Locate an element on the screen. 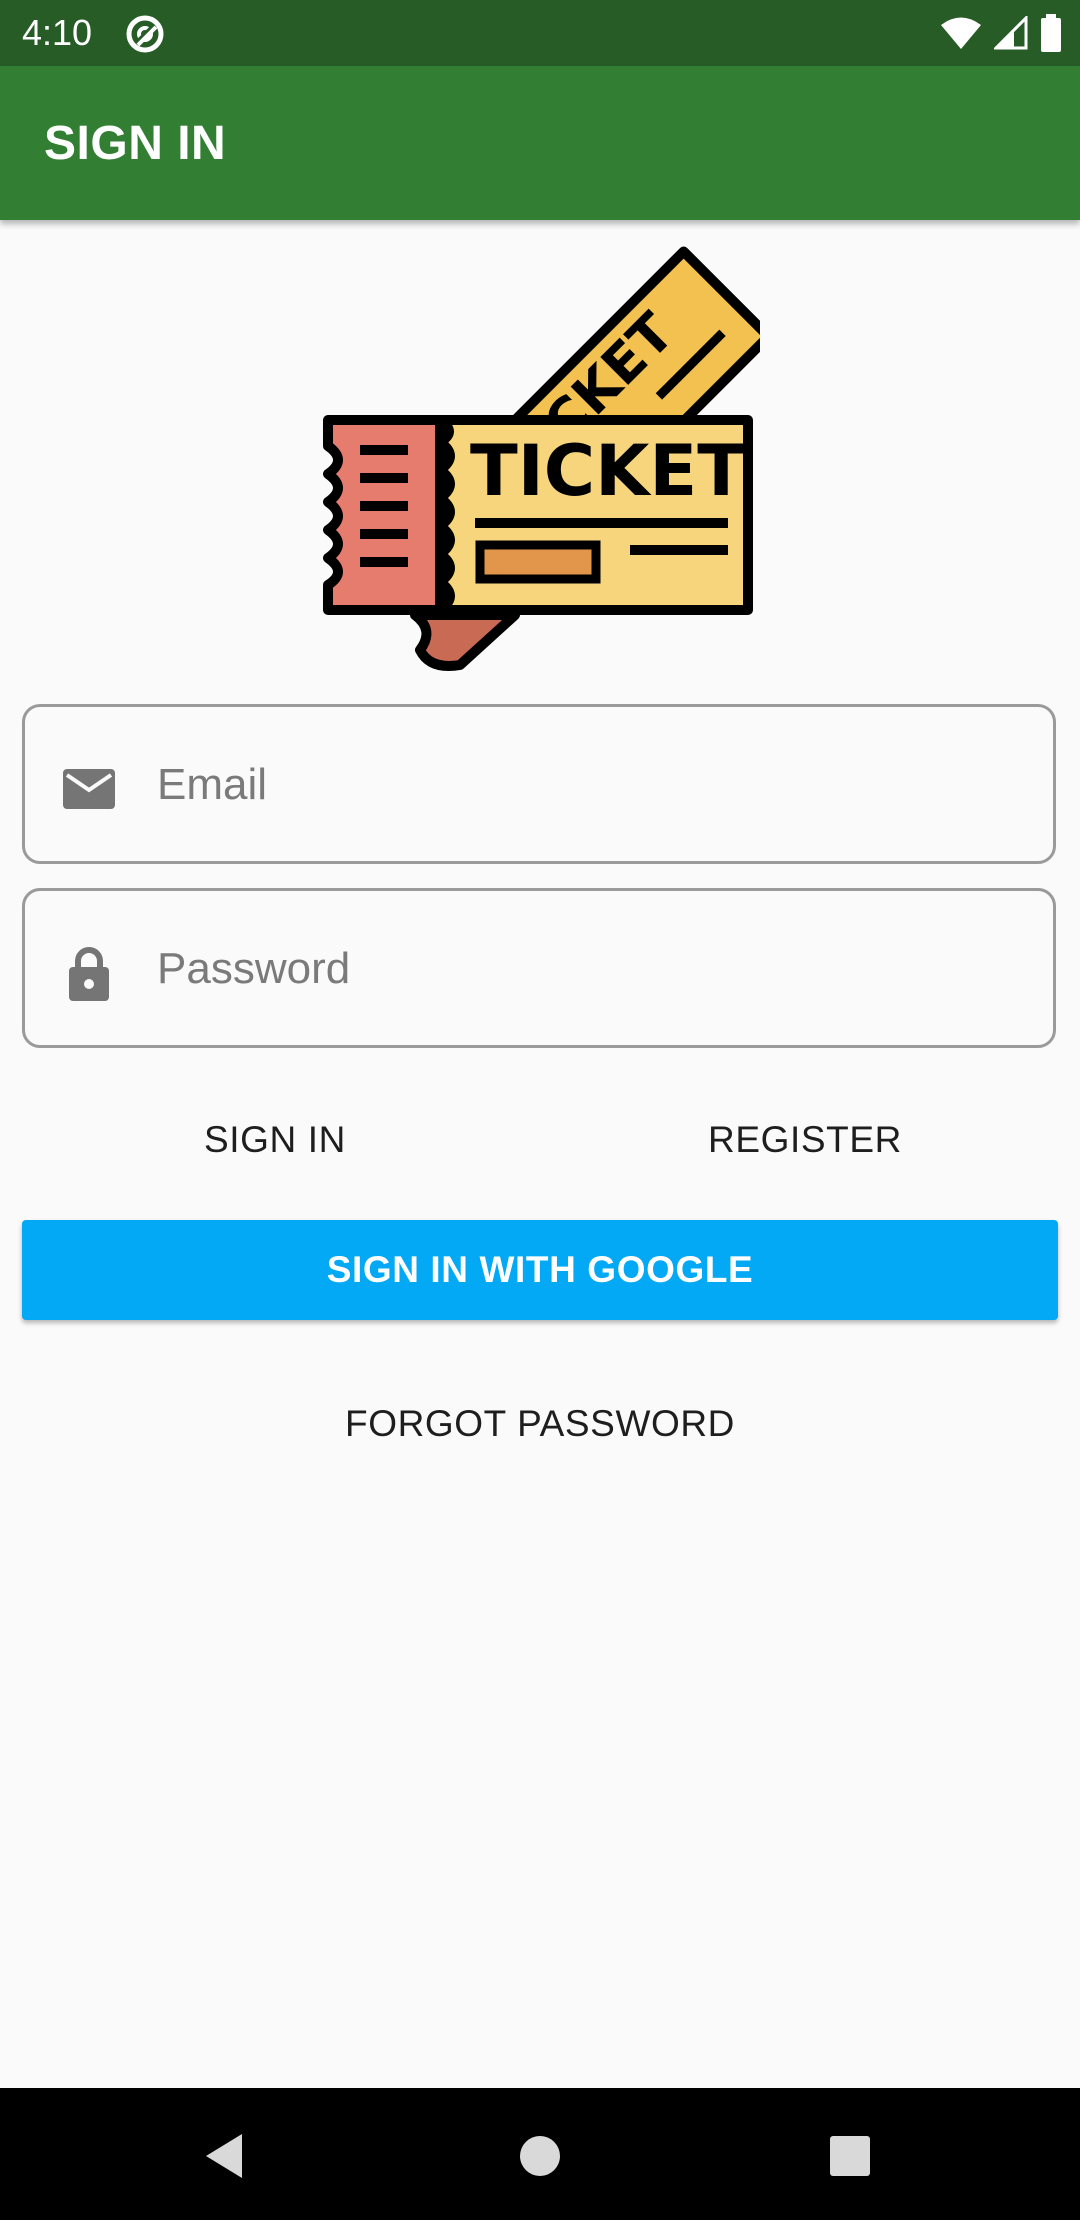 The width and height of the screenshot is (1080, 2220). status-icons is located at coordinates (1001, 33).